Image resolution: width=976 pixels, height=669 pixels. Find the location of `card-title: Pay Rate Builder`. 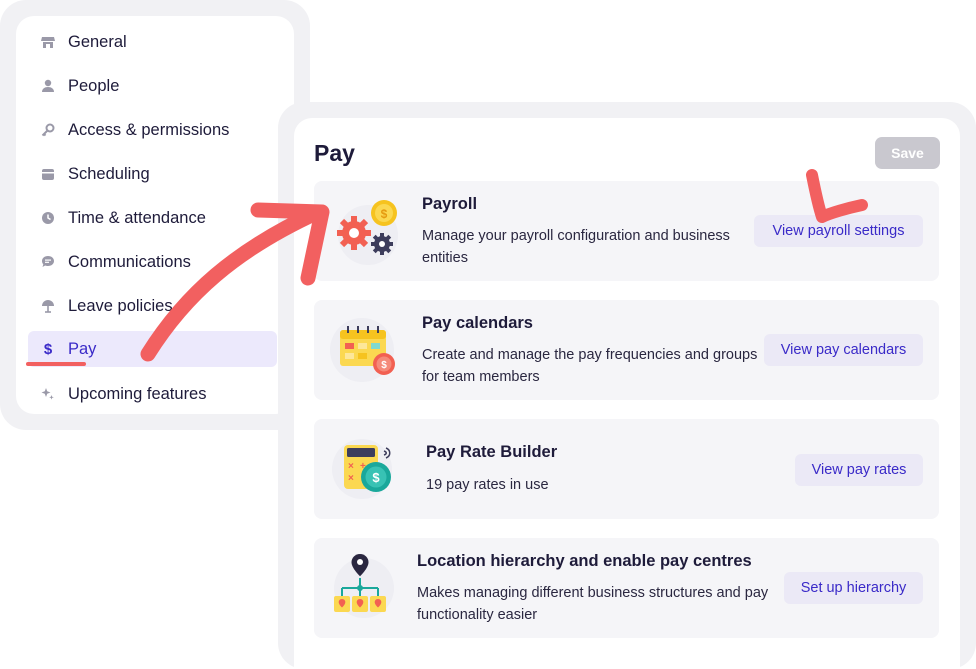

card-title: Pay Rate Builder is located at coordinates (492, 452).